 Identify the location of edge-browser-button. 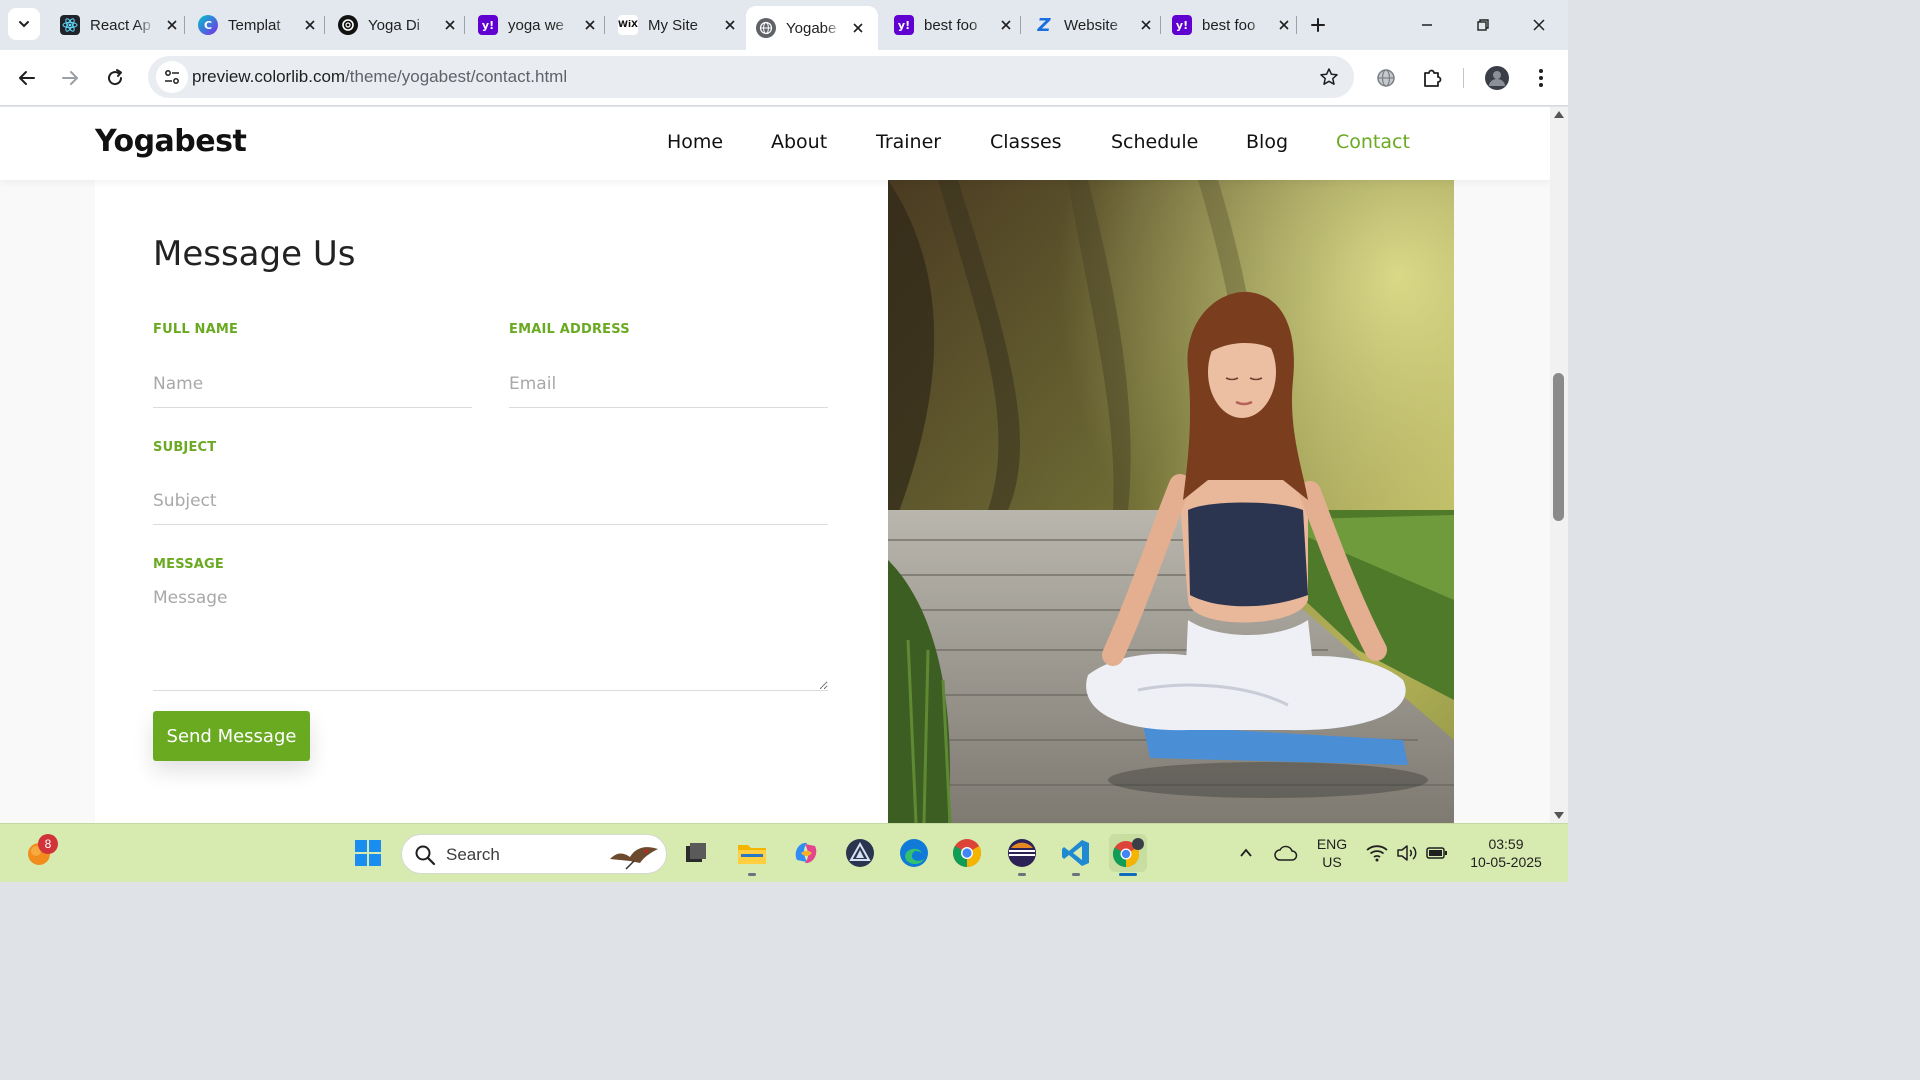
(914, 853).